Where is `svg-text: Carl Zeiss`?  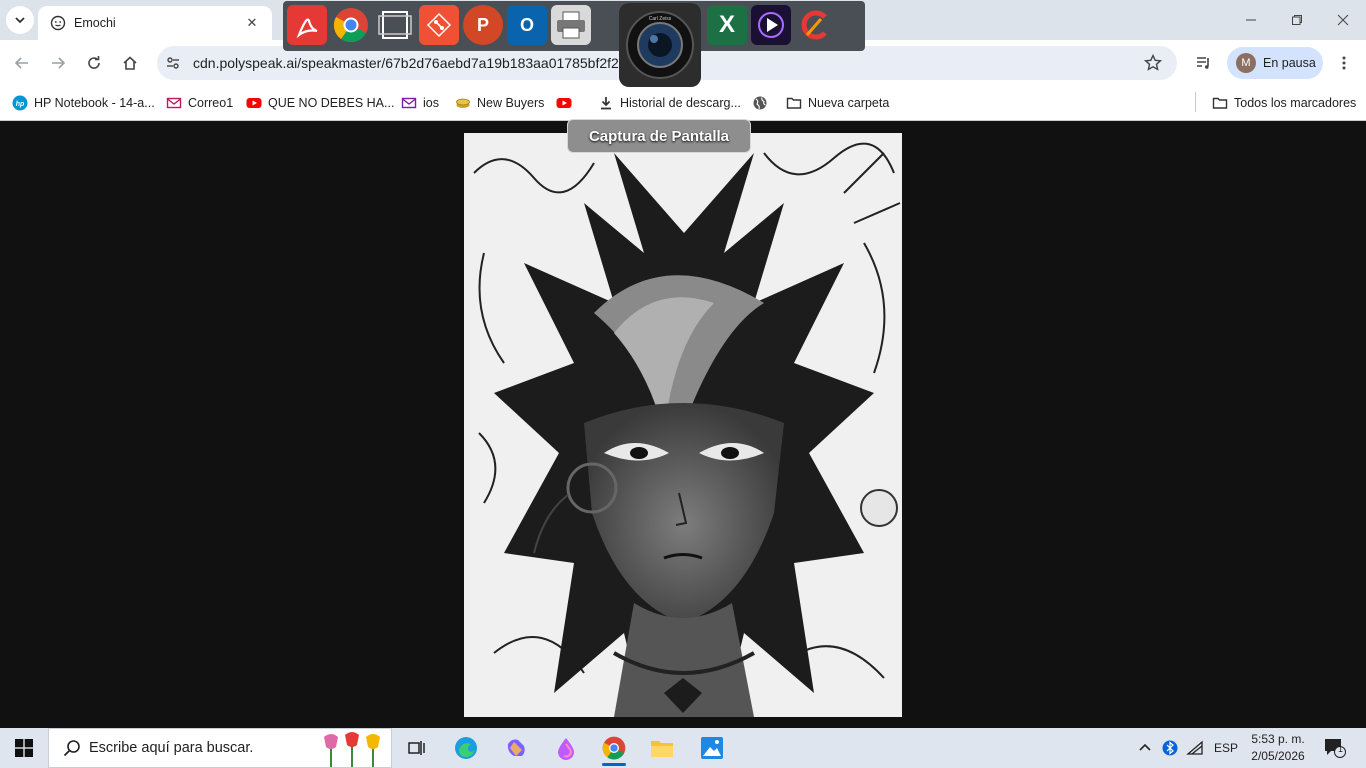 svg-text: Carl Zeiss is located at coordinates (660, 19).